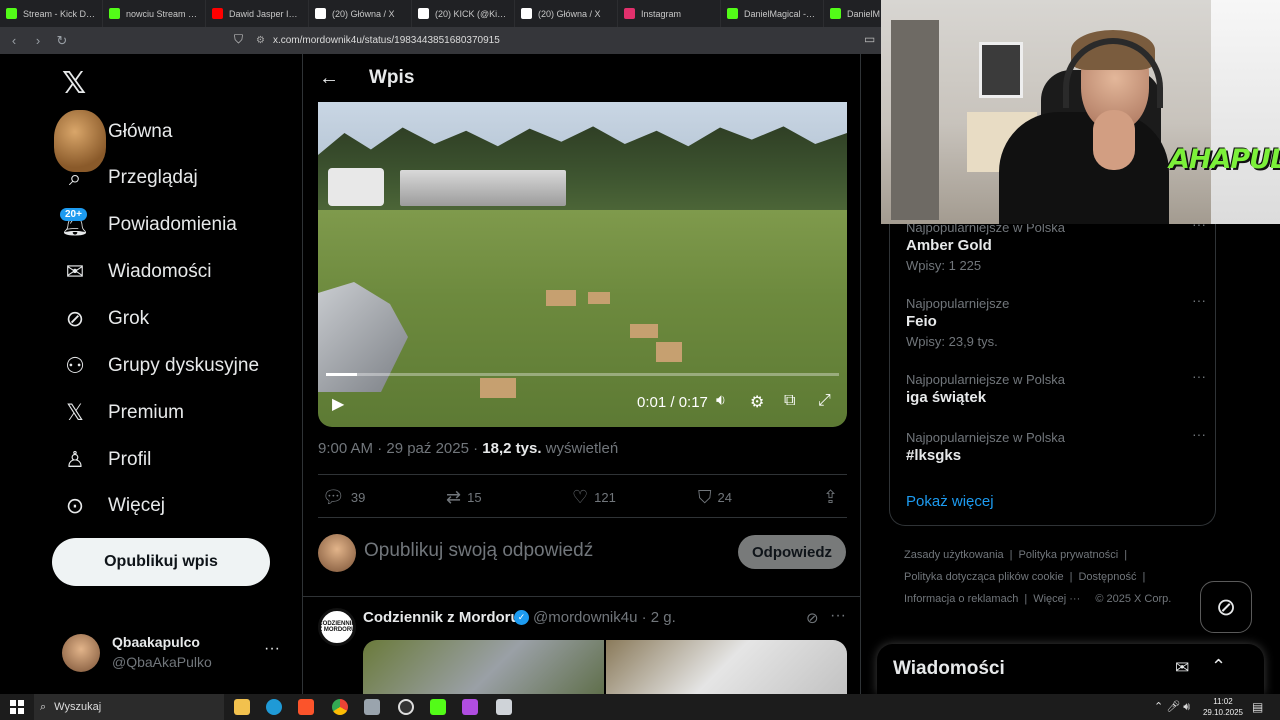  What do you see at coordinates (1226, 607) in the screenshot?
I see `grok-floating-button: ⊘` at bounding box center [1226, 607].